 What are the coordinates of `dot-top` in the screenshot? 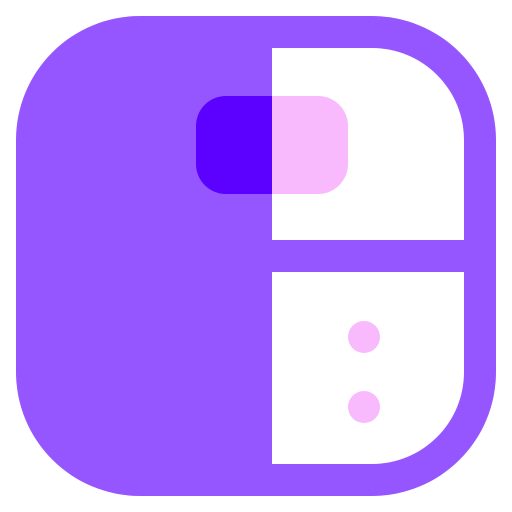 It's located at (364, 337).